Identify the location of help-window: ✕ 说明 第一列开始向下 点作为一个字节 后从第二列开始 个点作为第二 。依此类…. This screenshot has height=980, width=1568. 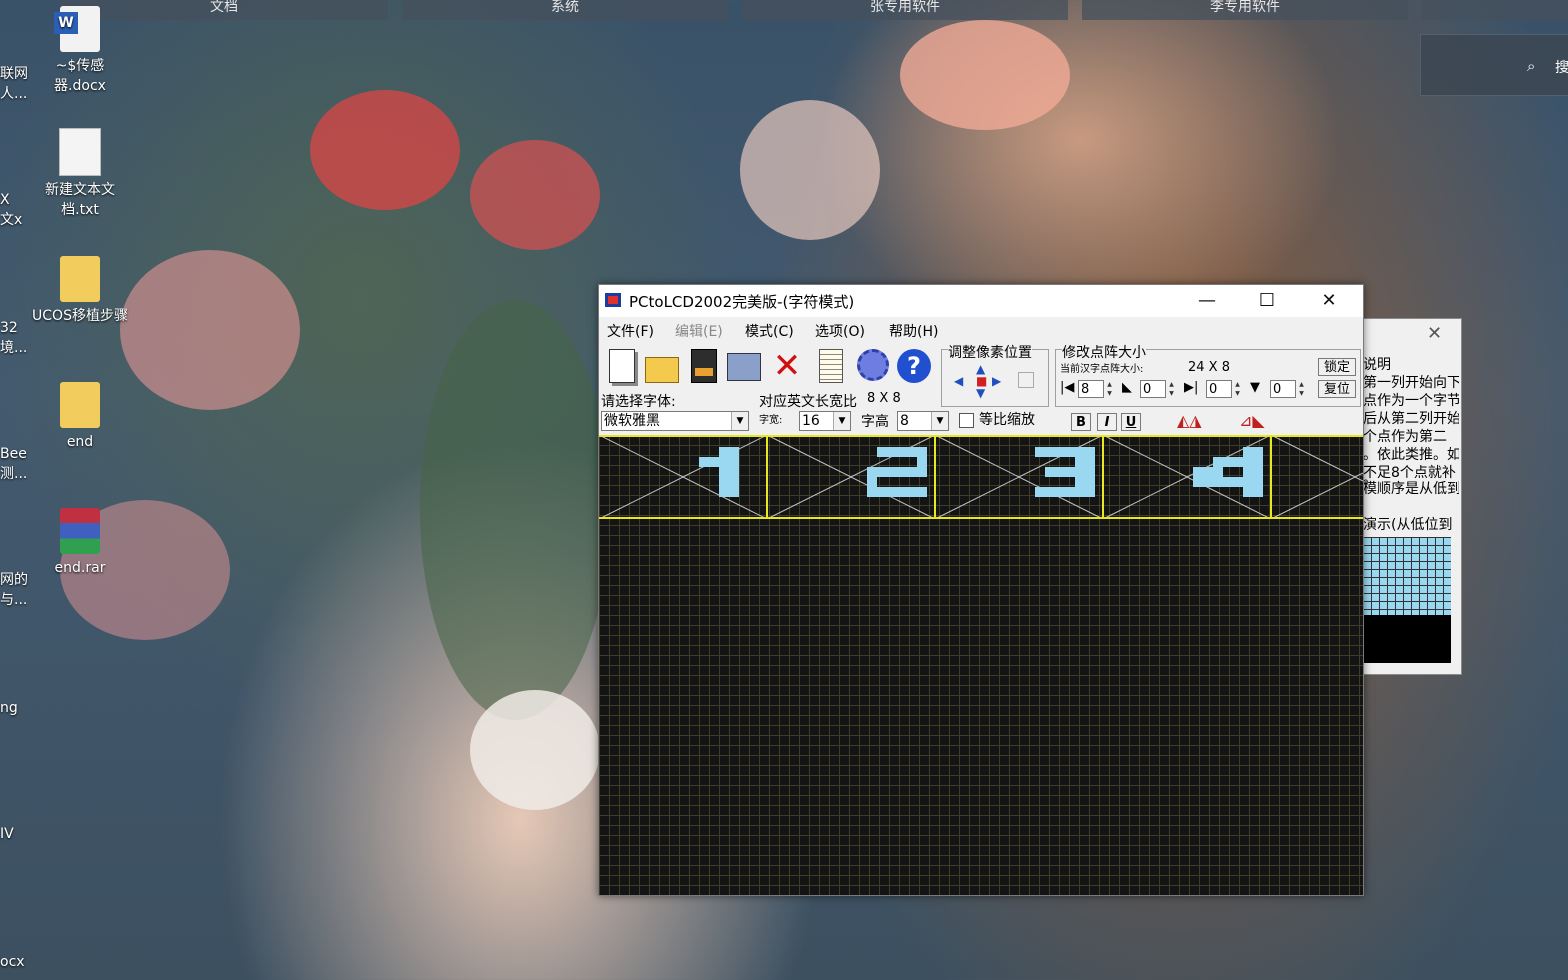
(1411, 496).